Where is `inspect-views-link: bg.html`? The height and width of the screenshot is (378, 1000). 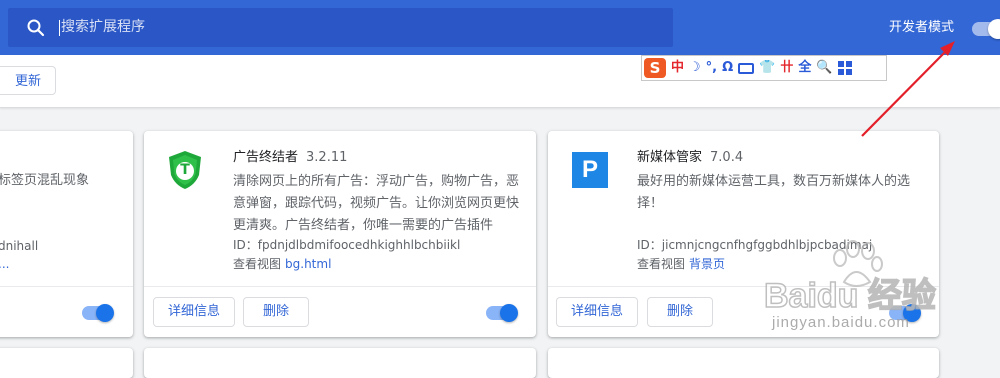
inspect-views-link: bg.html is located at coordinates (308, 264).